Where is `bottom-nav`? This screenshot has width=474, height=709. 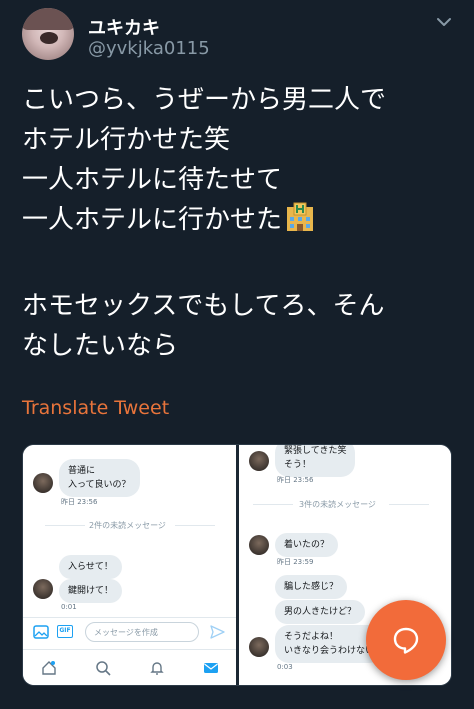
bottom-nav is located at coordinates (129, 667).